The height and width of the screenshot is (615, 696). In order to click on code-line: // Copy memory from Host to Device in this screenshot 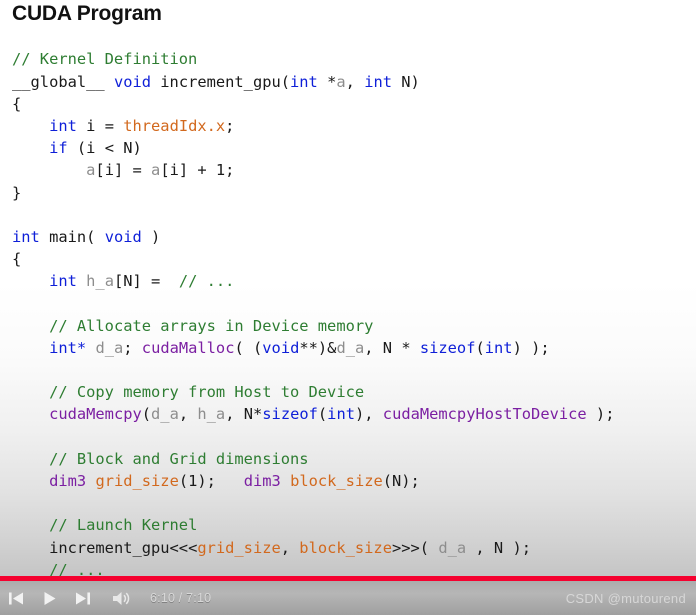, I will do `click(354, 392)`.